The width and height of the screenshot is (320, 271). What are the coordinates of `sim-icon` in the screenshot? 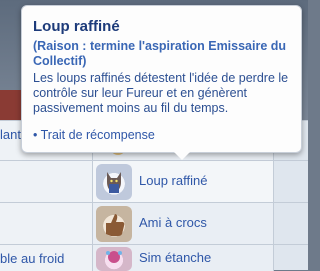 It's located at (114, 259).